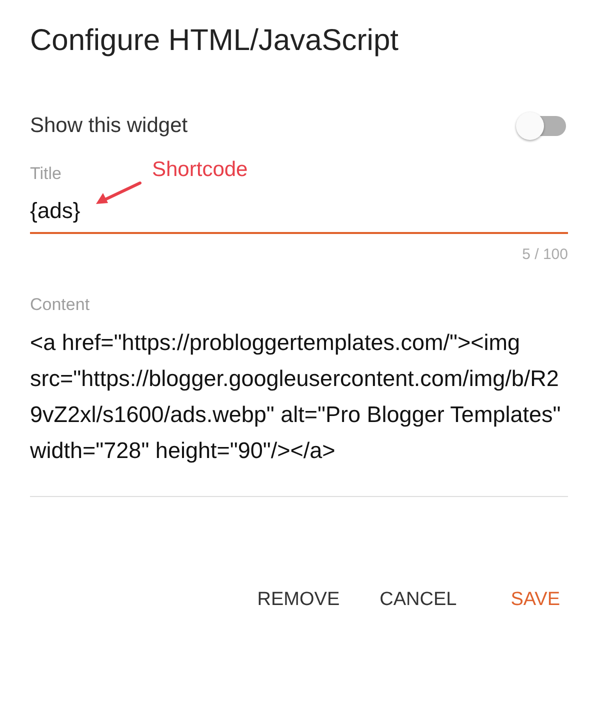  Describe the element at coordinates (200, 170) in the screenshot. I see `annotation-label: Shortcode` at that location.